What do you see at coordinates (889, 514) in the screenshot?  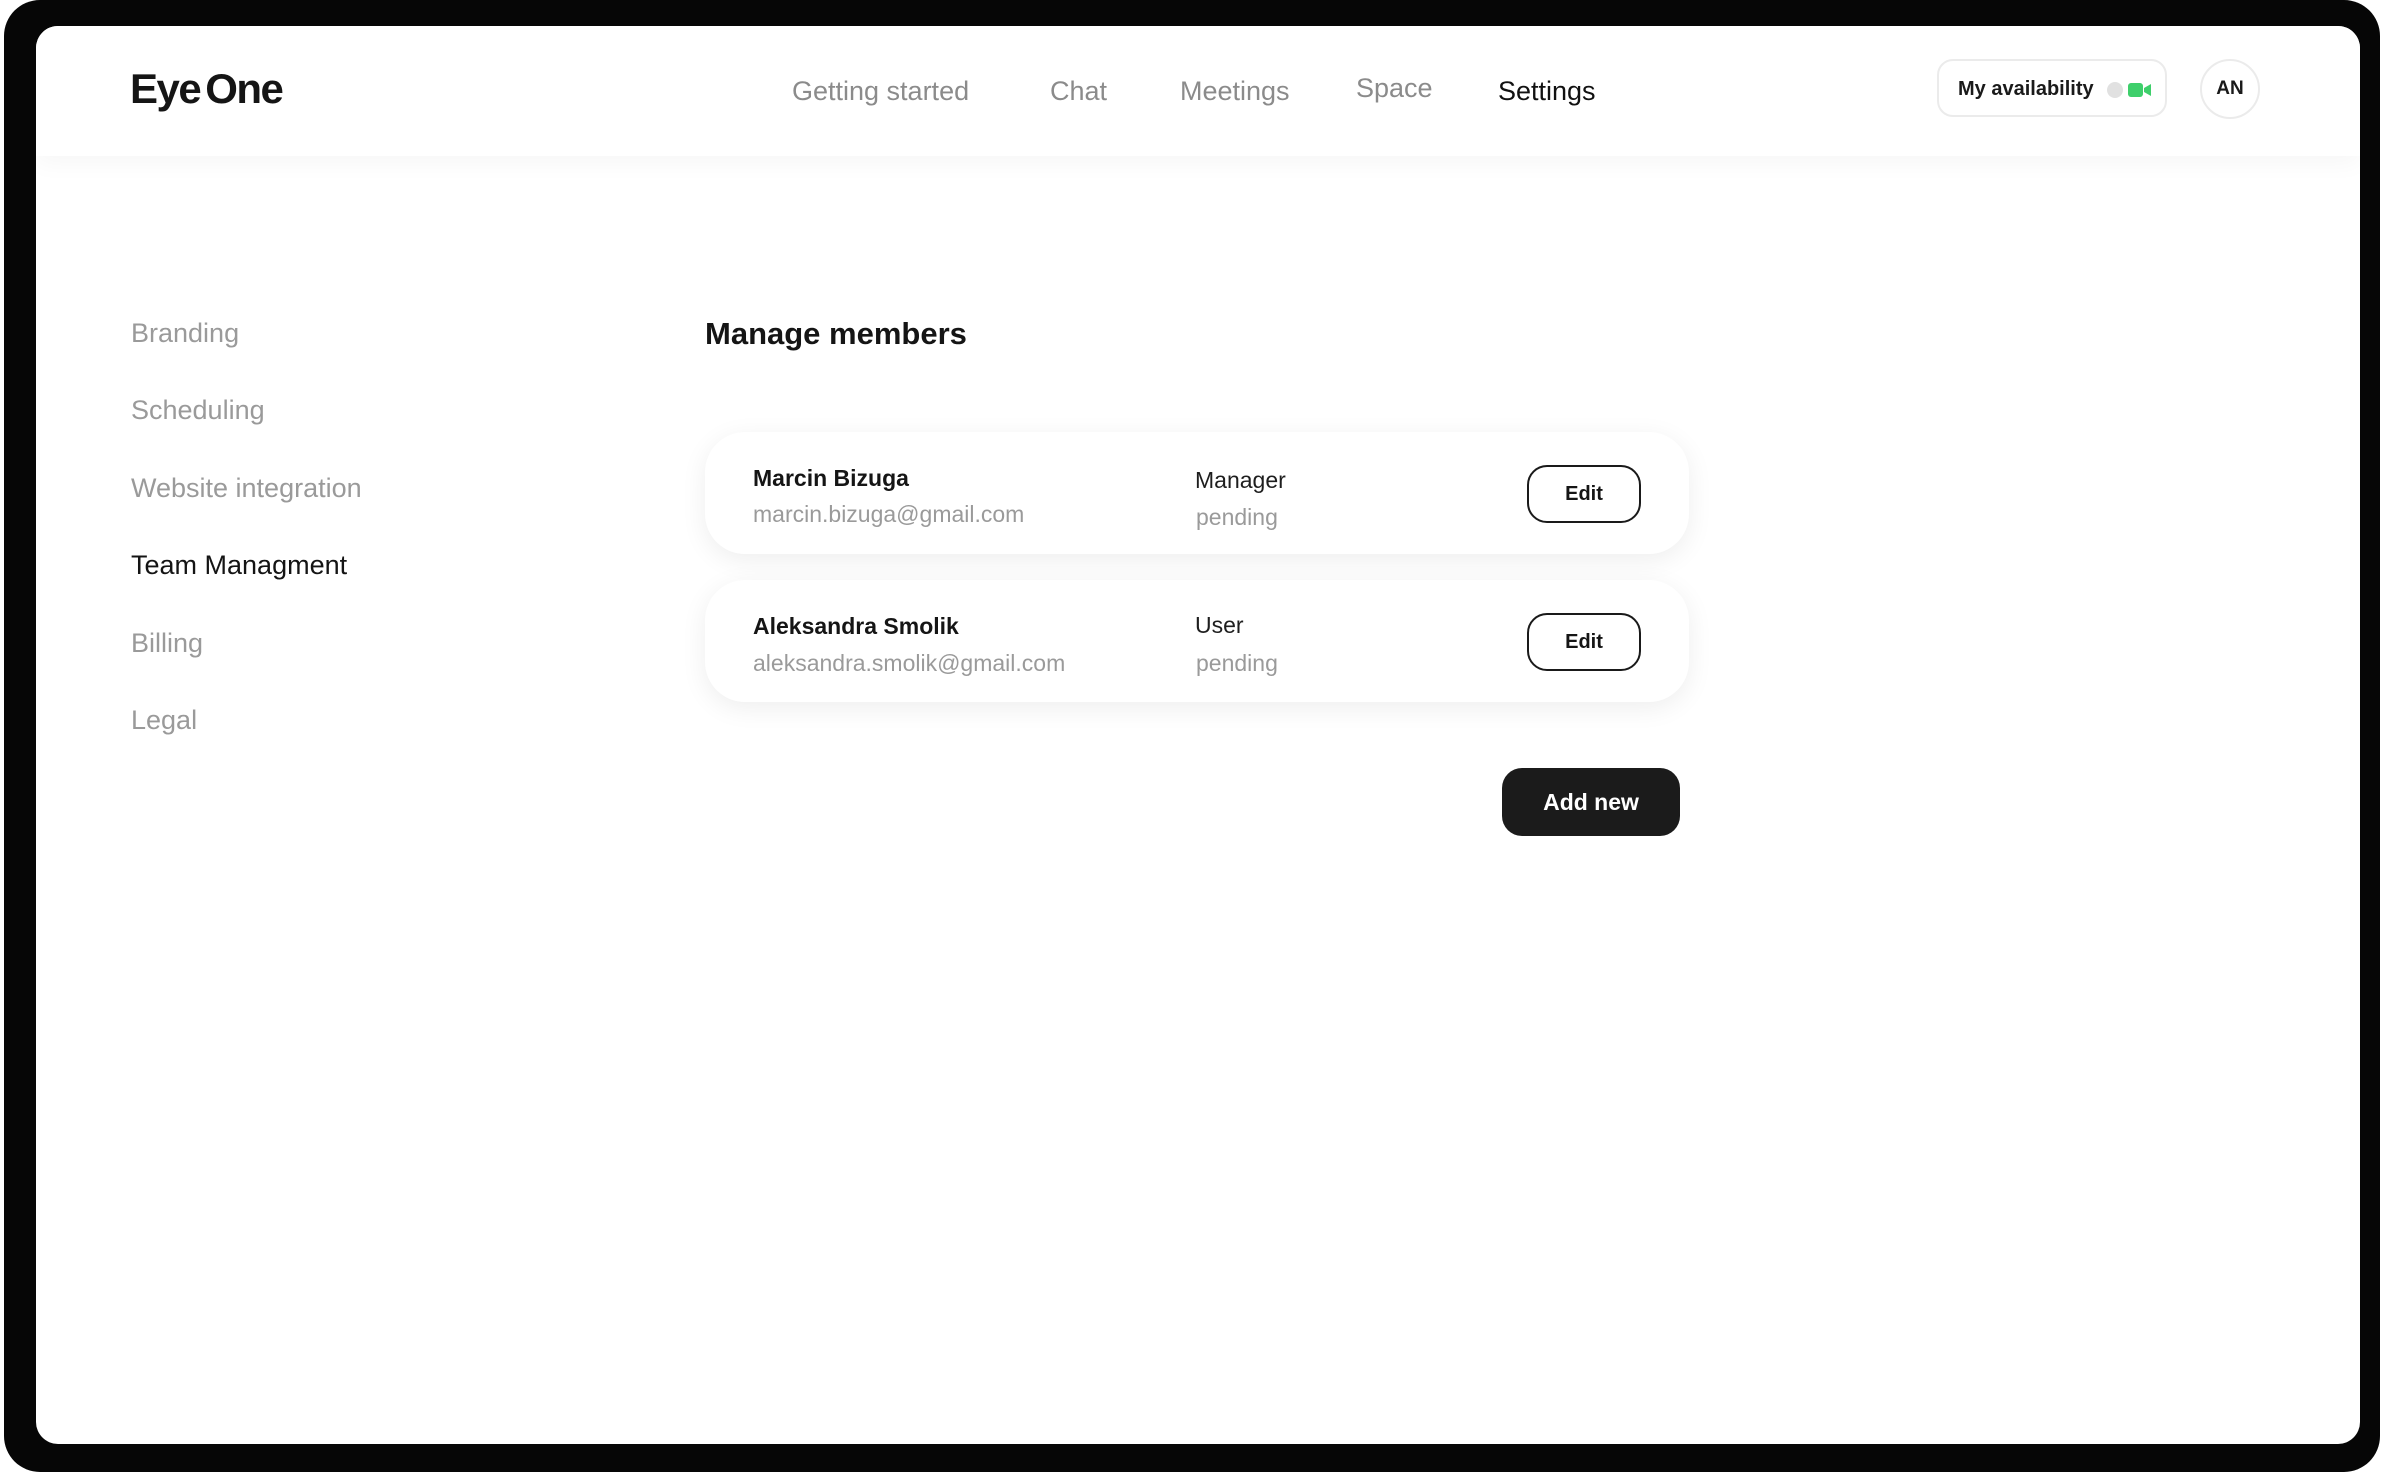 I see `member-email: marcin.bizuga@gmail.com` at bounding box center [889, 514].